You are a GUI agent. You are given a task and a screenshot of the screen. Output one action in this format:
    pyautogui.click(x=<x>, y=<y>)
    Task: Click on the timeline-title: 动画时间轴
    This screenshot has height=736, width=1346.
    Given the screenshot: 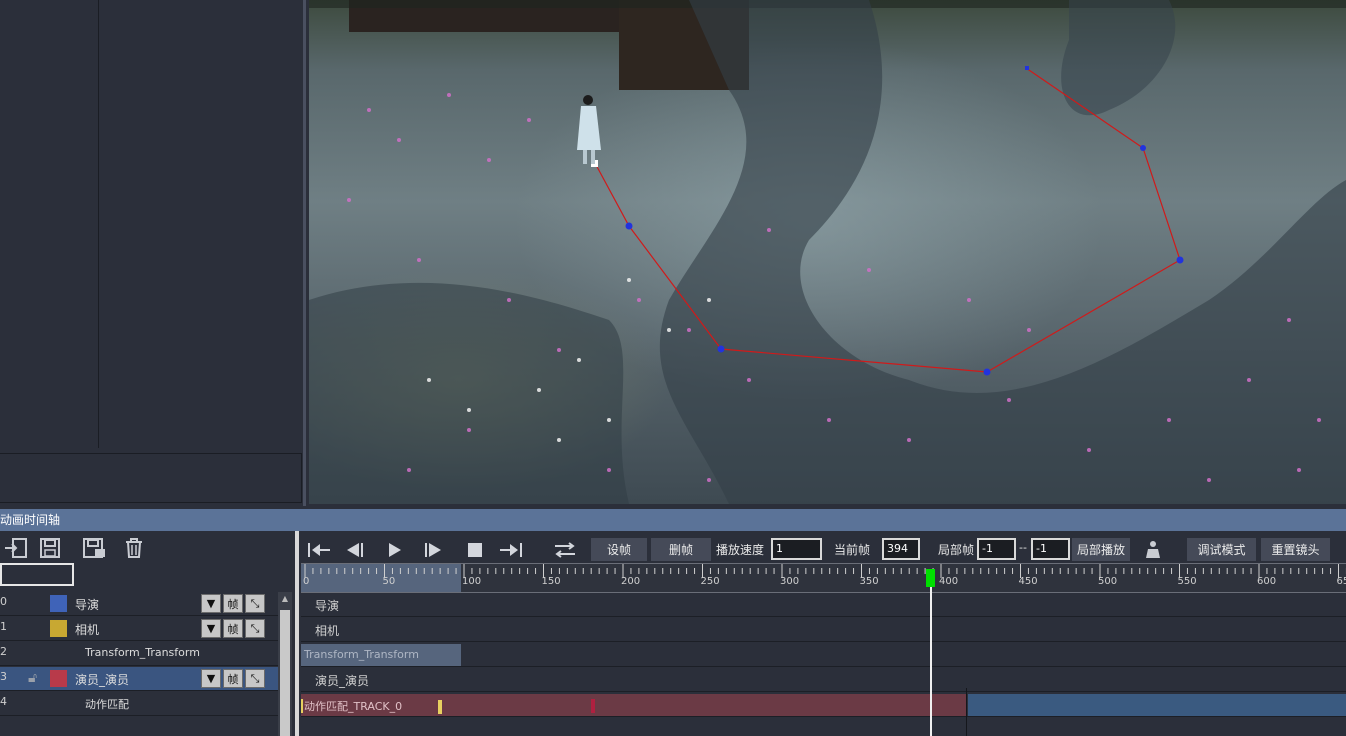 What is the action you would take?
    pyautogui.click(x=30, y=520)
    